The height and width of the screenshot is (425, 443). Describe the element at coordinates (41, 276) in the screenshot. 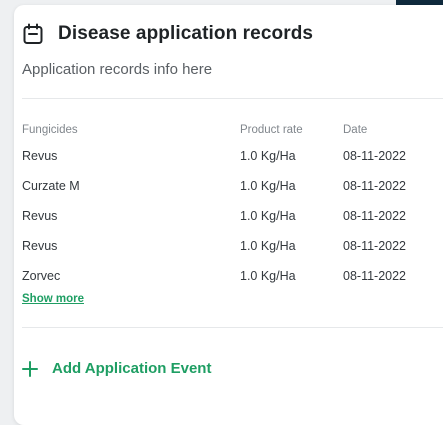

I see `fungicide-cell: Zorvec` at that location.